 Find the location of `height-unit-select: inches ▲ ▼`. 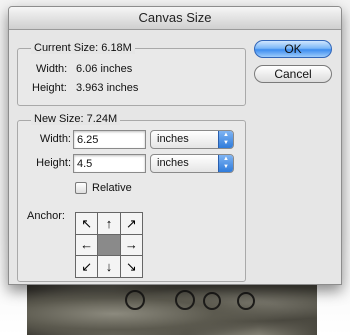

height-unit-select: inches ▲ ▼ is located at coordinates (192, 163).